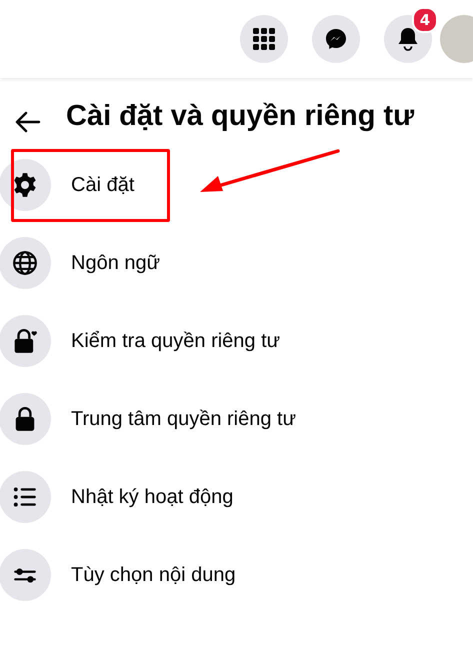 Image resolution: width=473 pixels, height=664 pixels. Describe the element at coordinates (28, 122) in the screenshot. I see `back-arrow-icon` at that location.